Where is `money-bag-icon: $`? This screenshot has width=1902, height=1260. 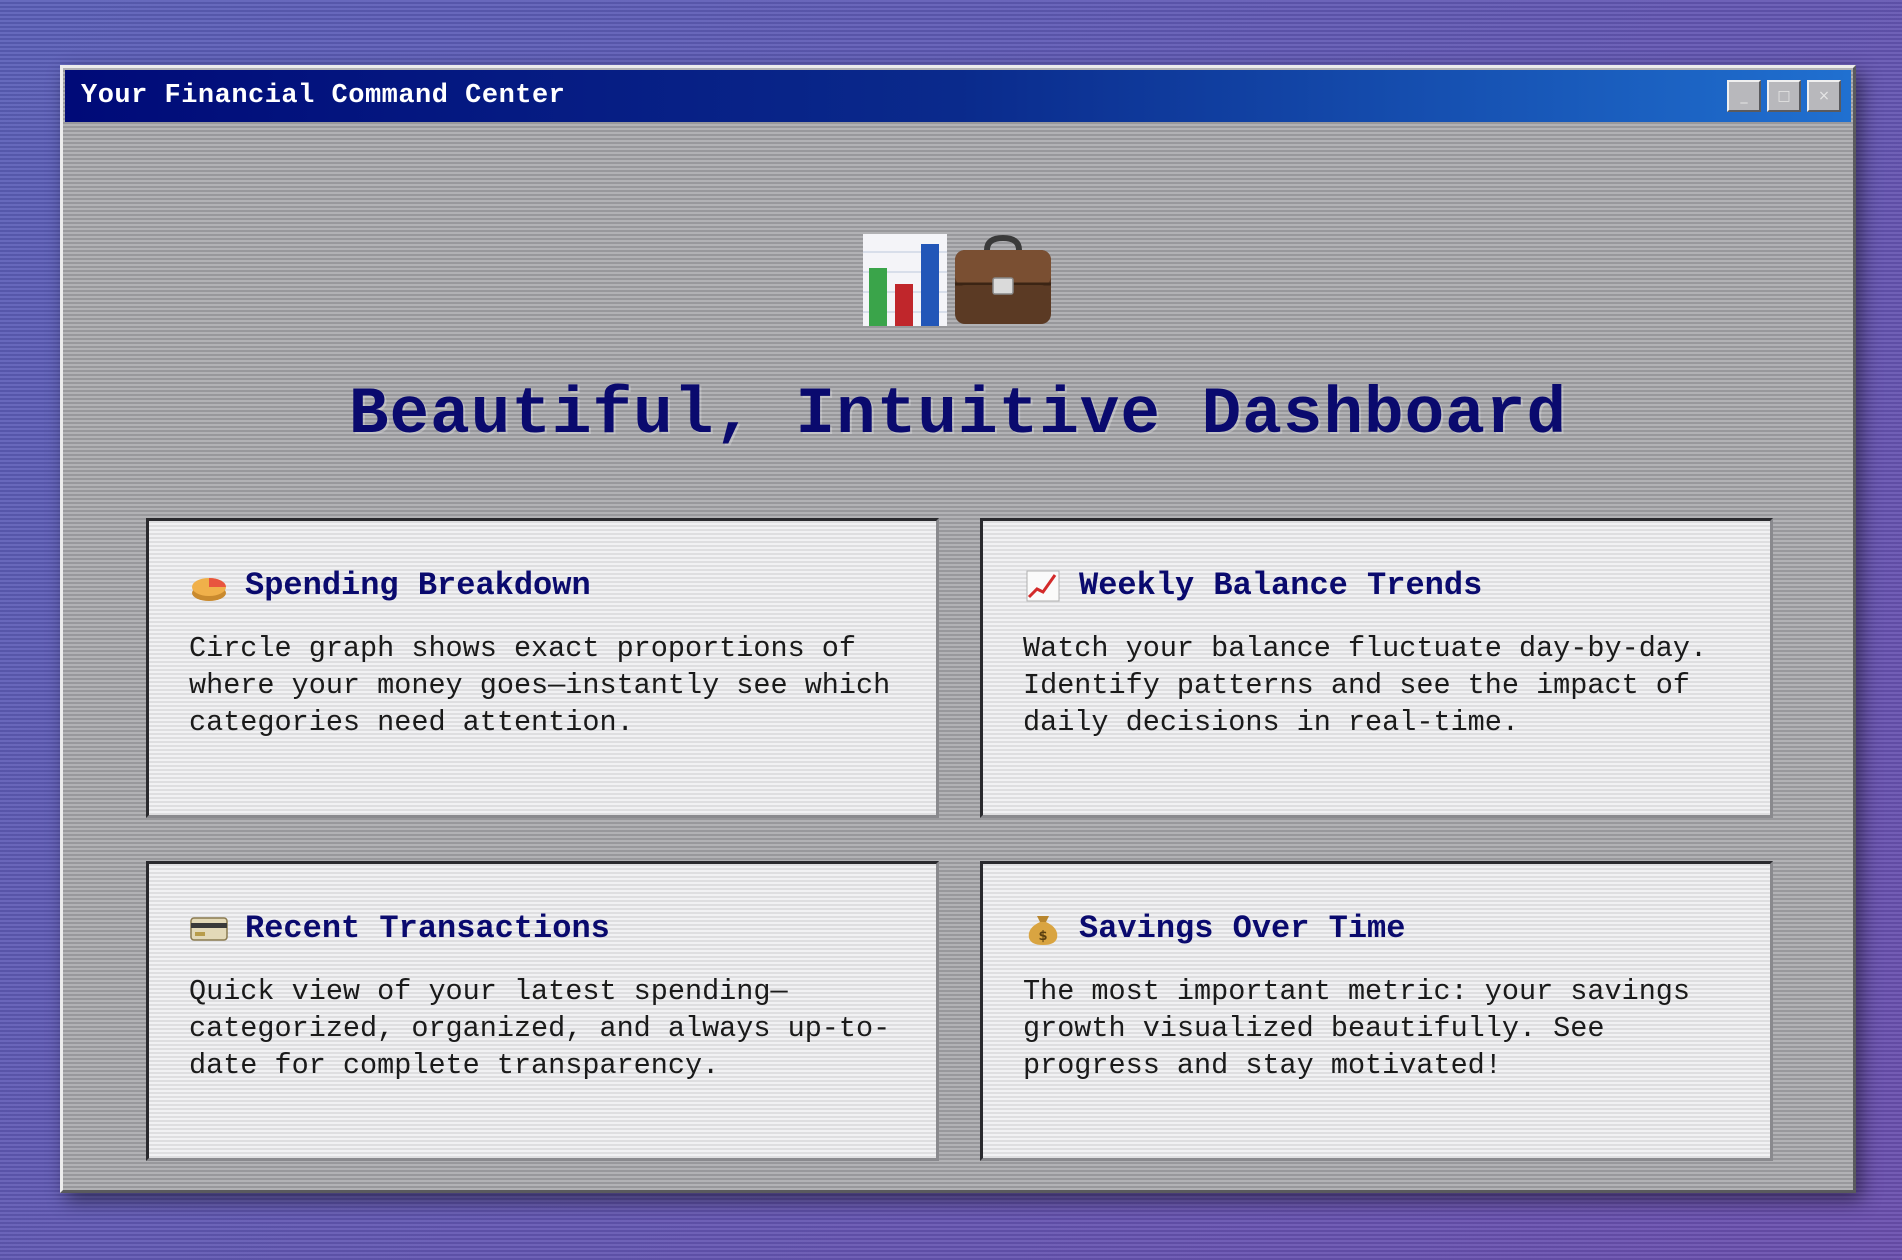
money-bag-icon: $ is located at coordinates (1043, 930).